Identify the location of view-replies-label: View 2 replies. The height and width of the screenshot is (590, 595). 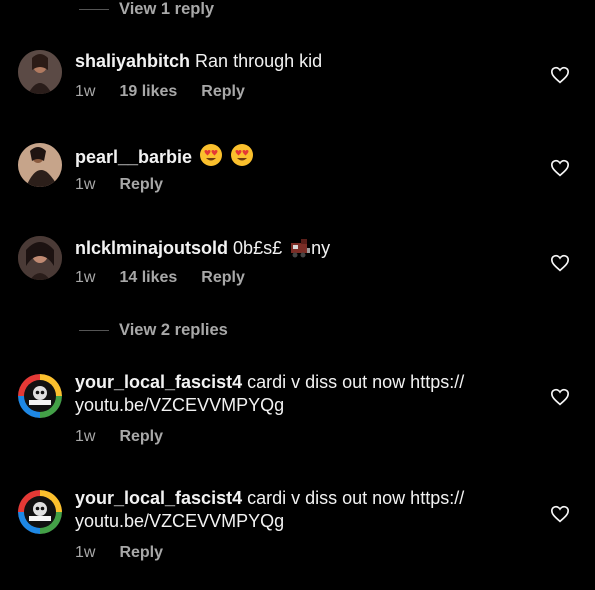
(173, 330).